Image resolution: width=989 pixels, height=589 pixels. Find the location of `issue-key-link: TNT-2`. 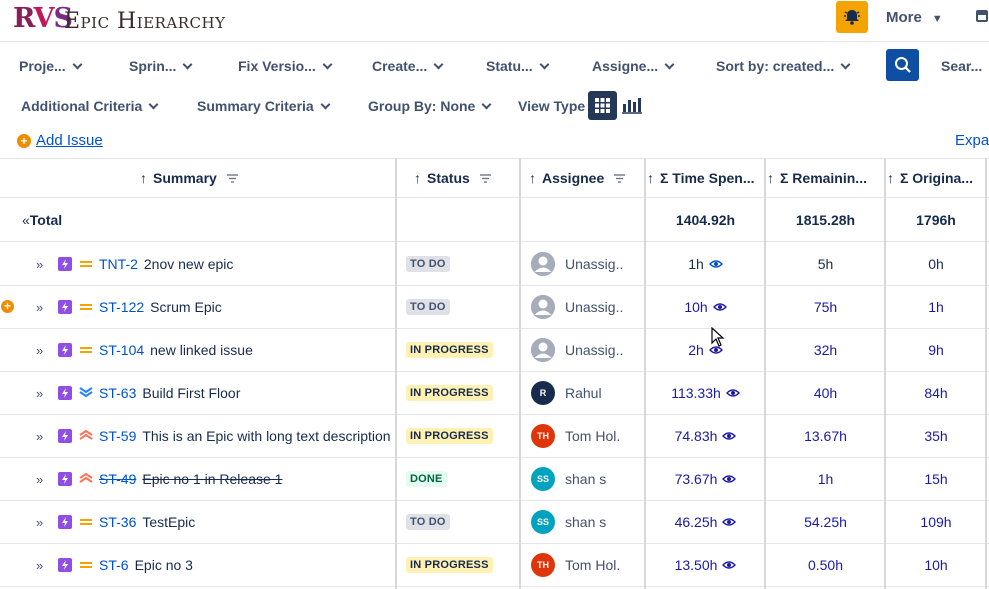

issue-key-link: TNT-2 is located at coordinates (118, 264).